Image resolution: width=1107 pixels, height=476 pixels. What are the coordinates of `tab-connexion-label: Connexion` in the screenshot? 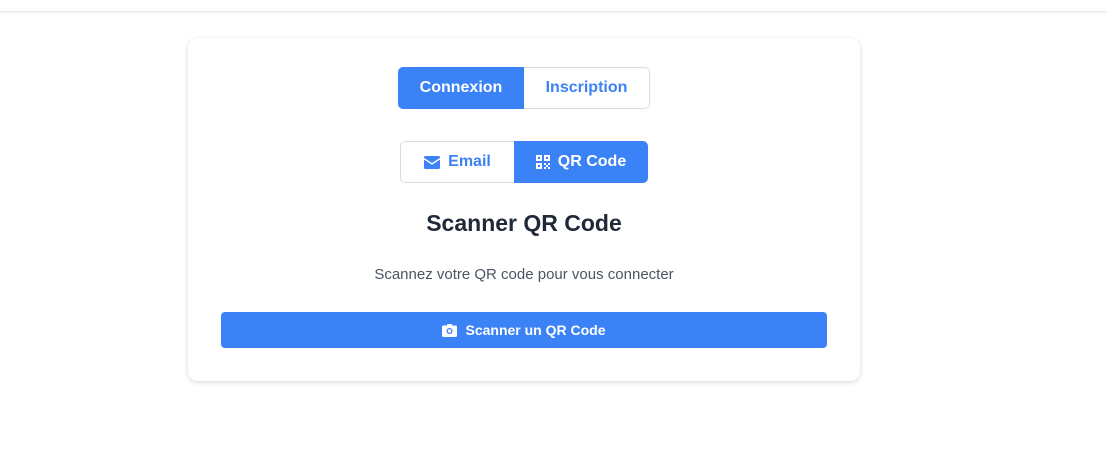 It's located at (461, 87).